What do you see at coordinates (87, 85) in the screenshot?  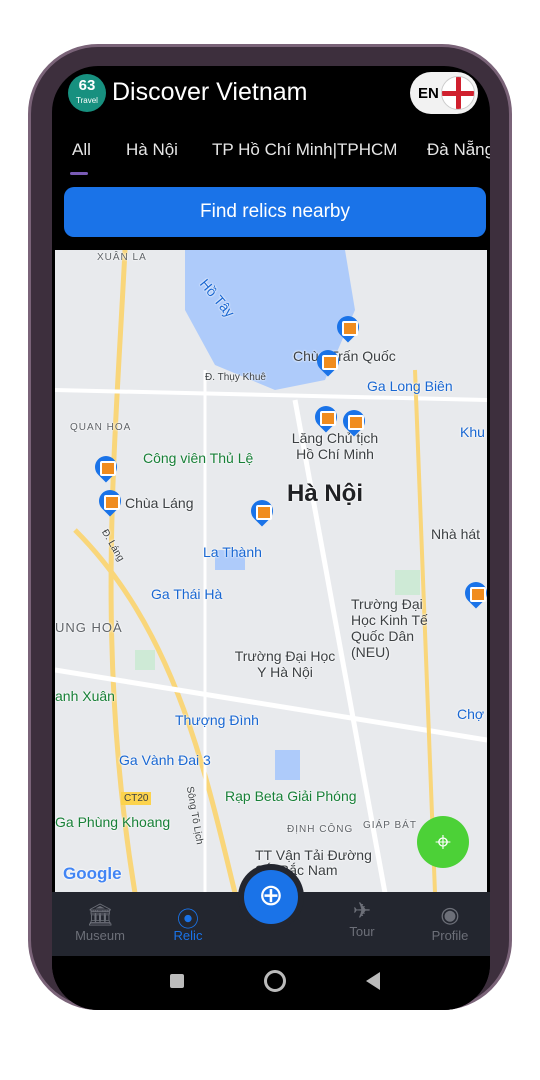 I see `logo-text: 63` at bounding box center [87, 85].